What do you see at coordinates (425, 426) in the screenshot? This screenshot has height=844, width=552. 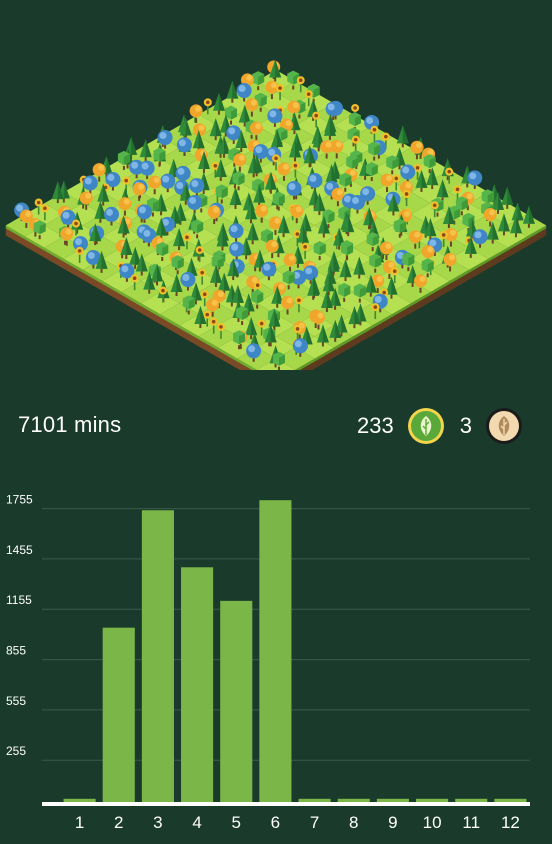 I see `green-leaf-icon` at bounding box center [425, 426].